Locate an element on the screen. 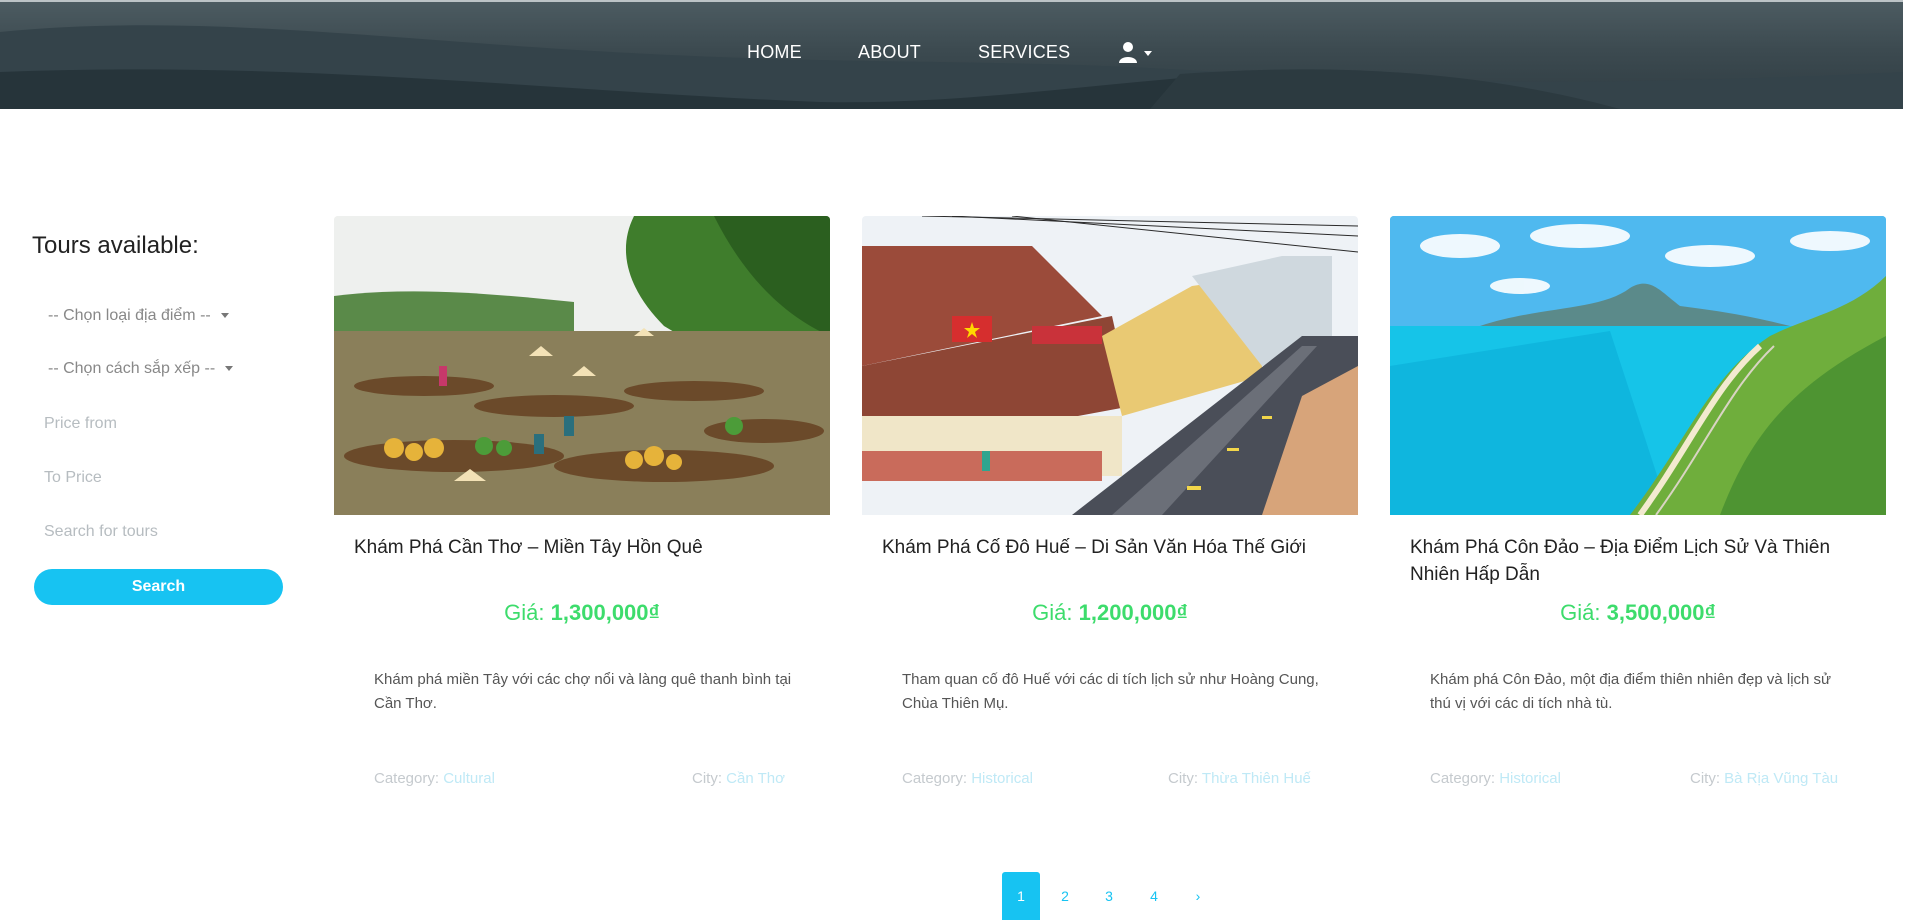 The height and width of the screenshot is (920, 1920). place-type-select-value: -- Chọn loại địa điểm -- is located at coordinates (129, 315).